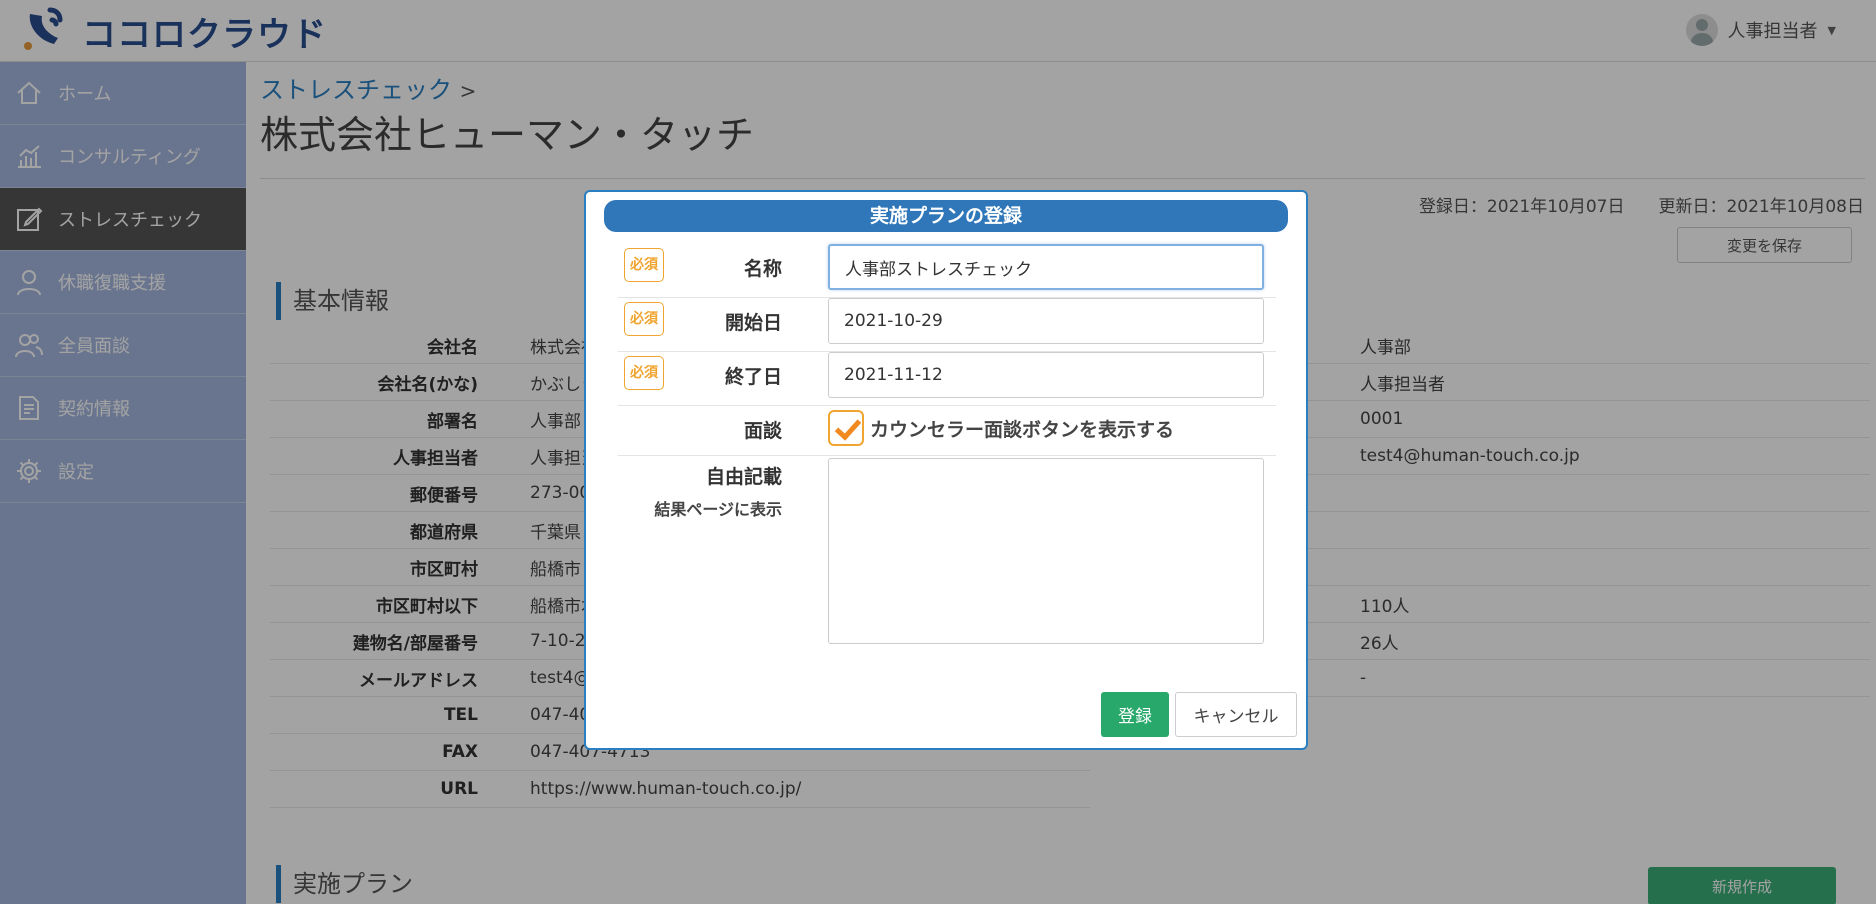  I want to click on form-row-start-date: 必須 開始日, so click(947, 325).